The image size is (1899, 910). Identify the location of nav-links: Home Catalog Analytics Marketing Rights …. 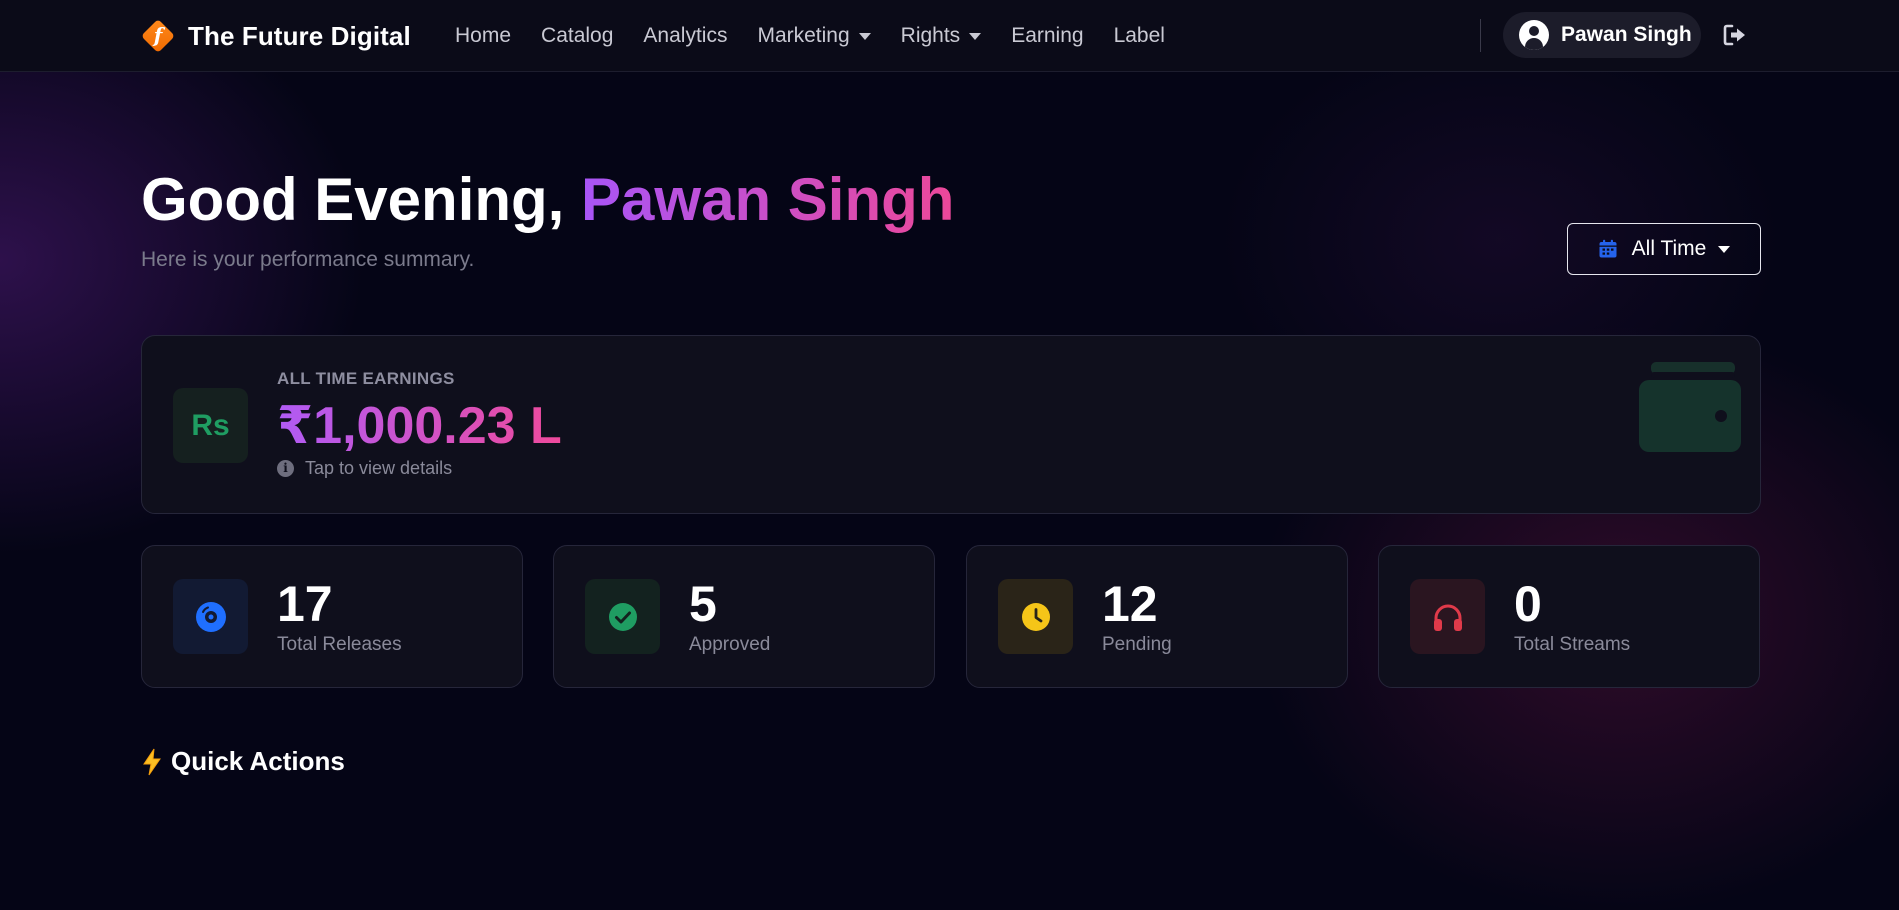
(825, 36).